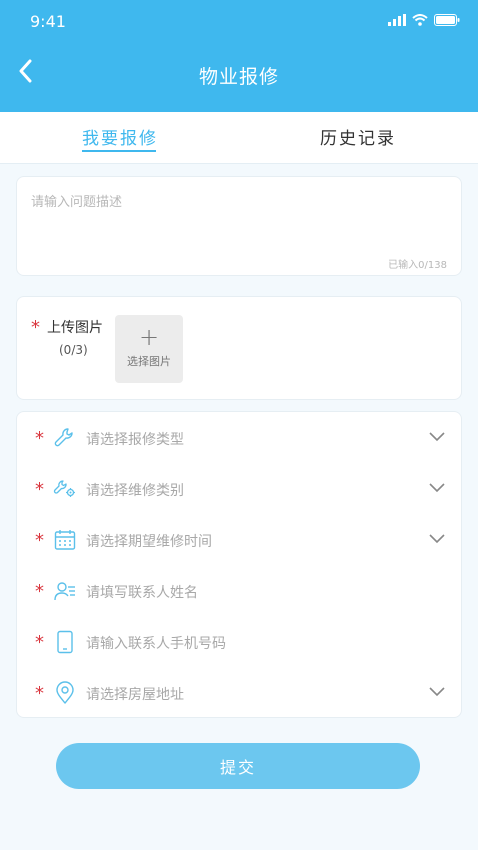  I want to click on contact-person-icon, so click(64, 591).